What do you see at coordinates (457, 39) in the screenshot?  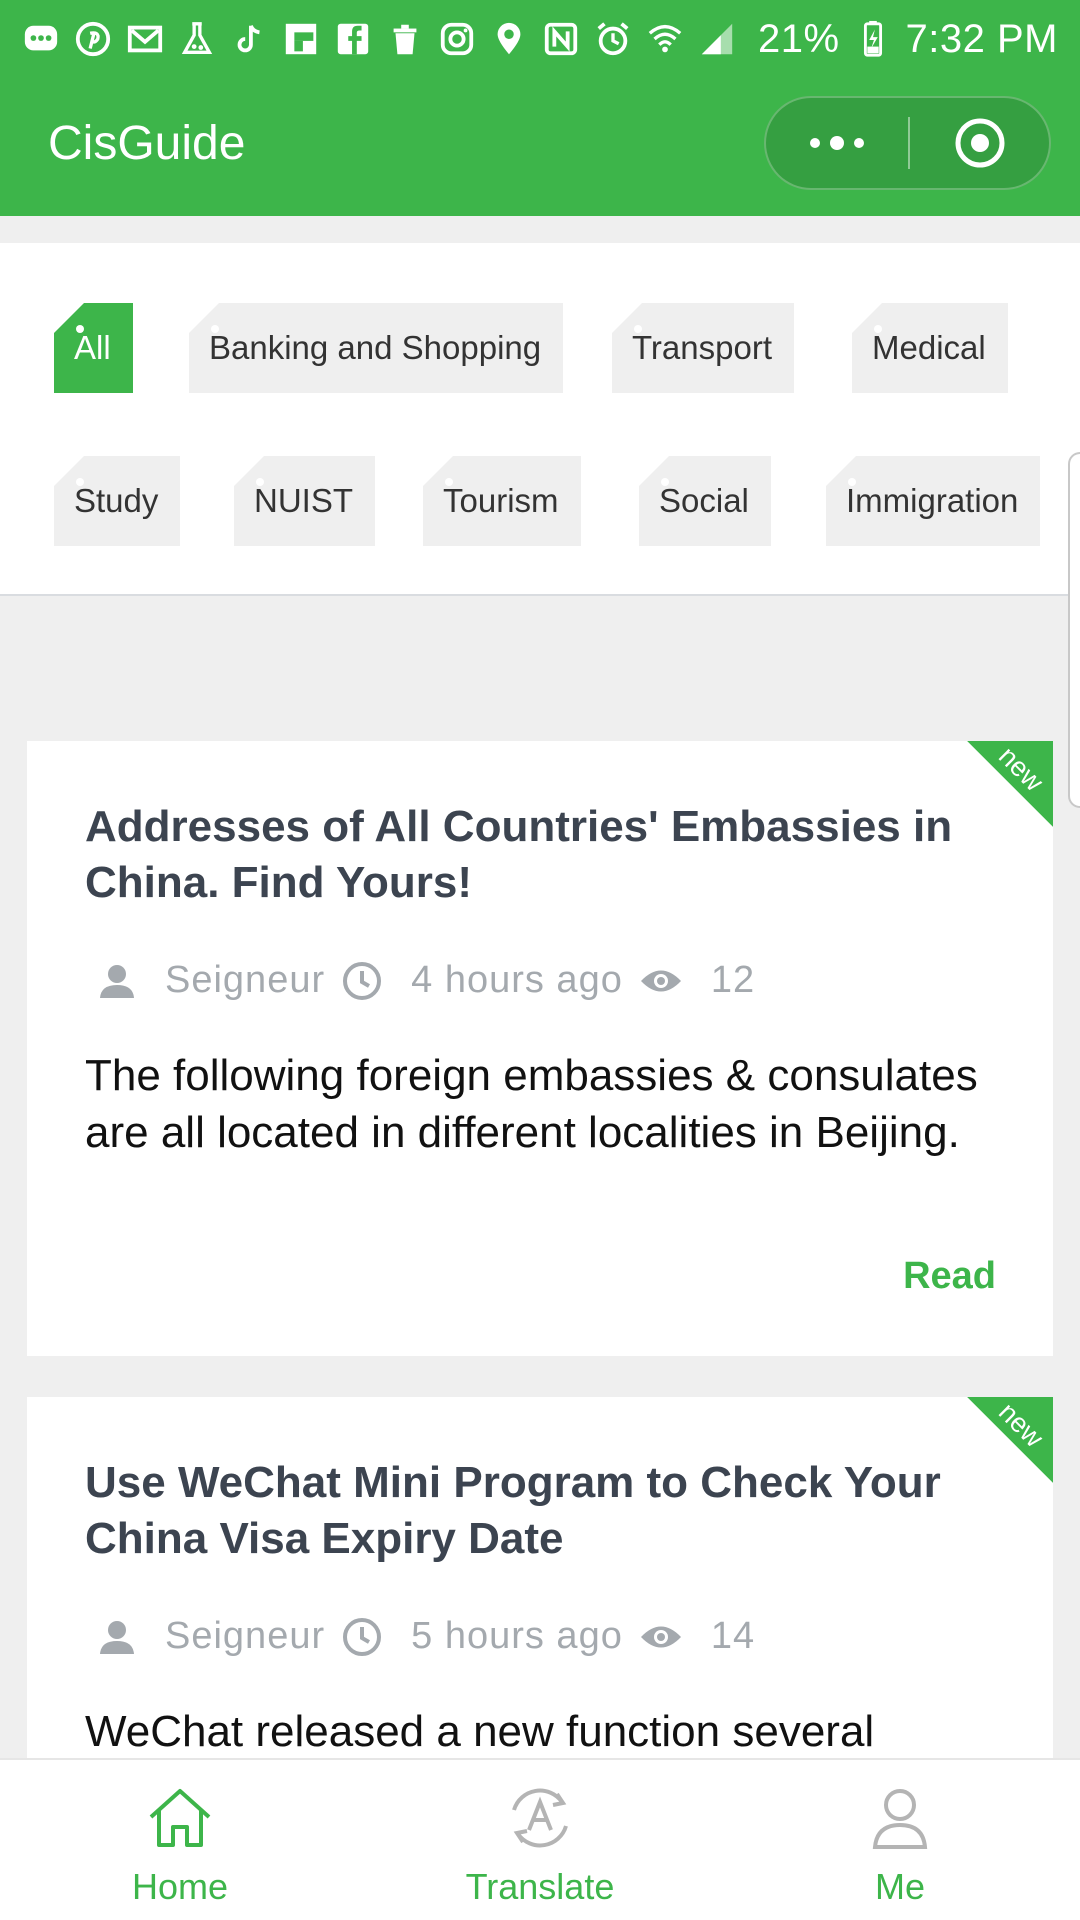 I see `instagram-icon` at bounding box center [457, 39].